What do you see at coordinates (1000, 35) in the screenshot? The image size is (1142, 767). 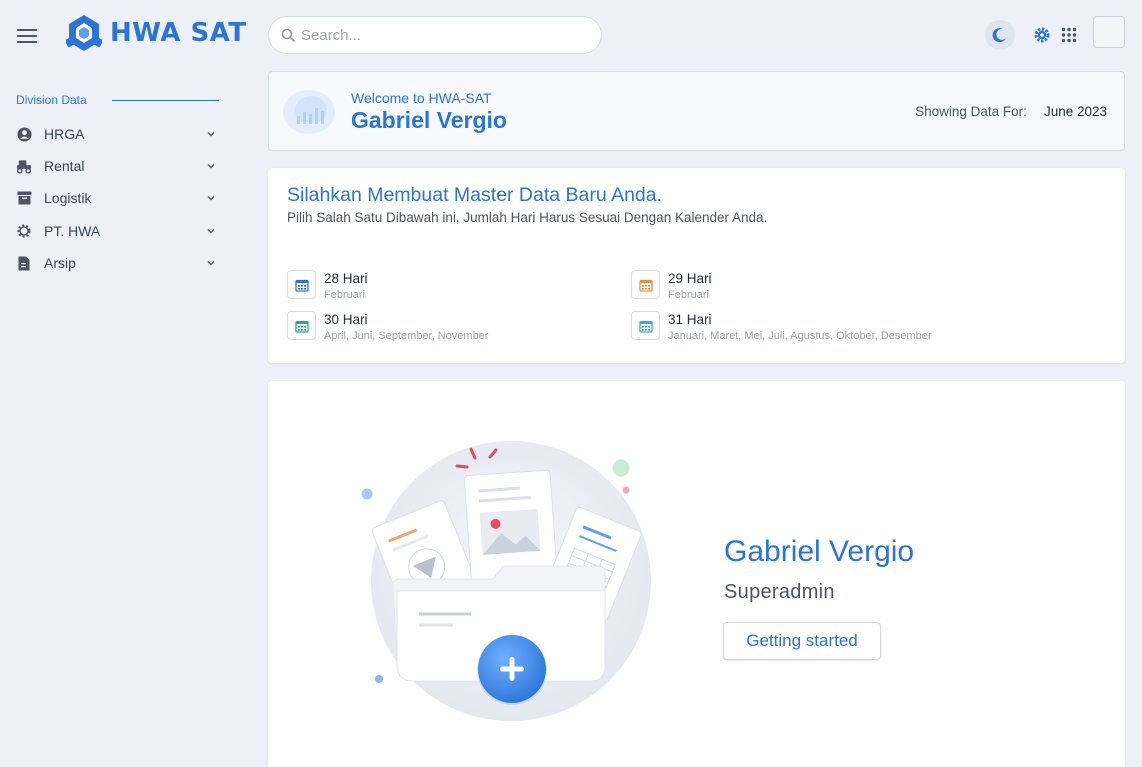 I see `moon-icon` at bounding box center [1000, 35].